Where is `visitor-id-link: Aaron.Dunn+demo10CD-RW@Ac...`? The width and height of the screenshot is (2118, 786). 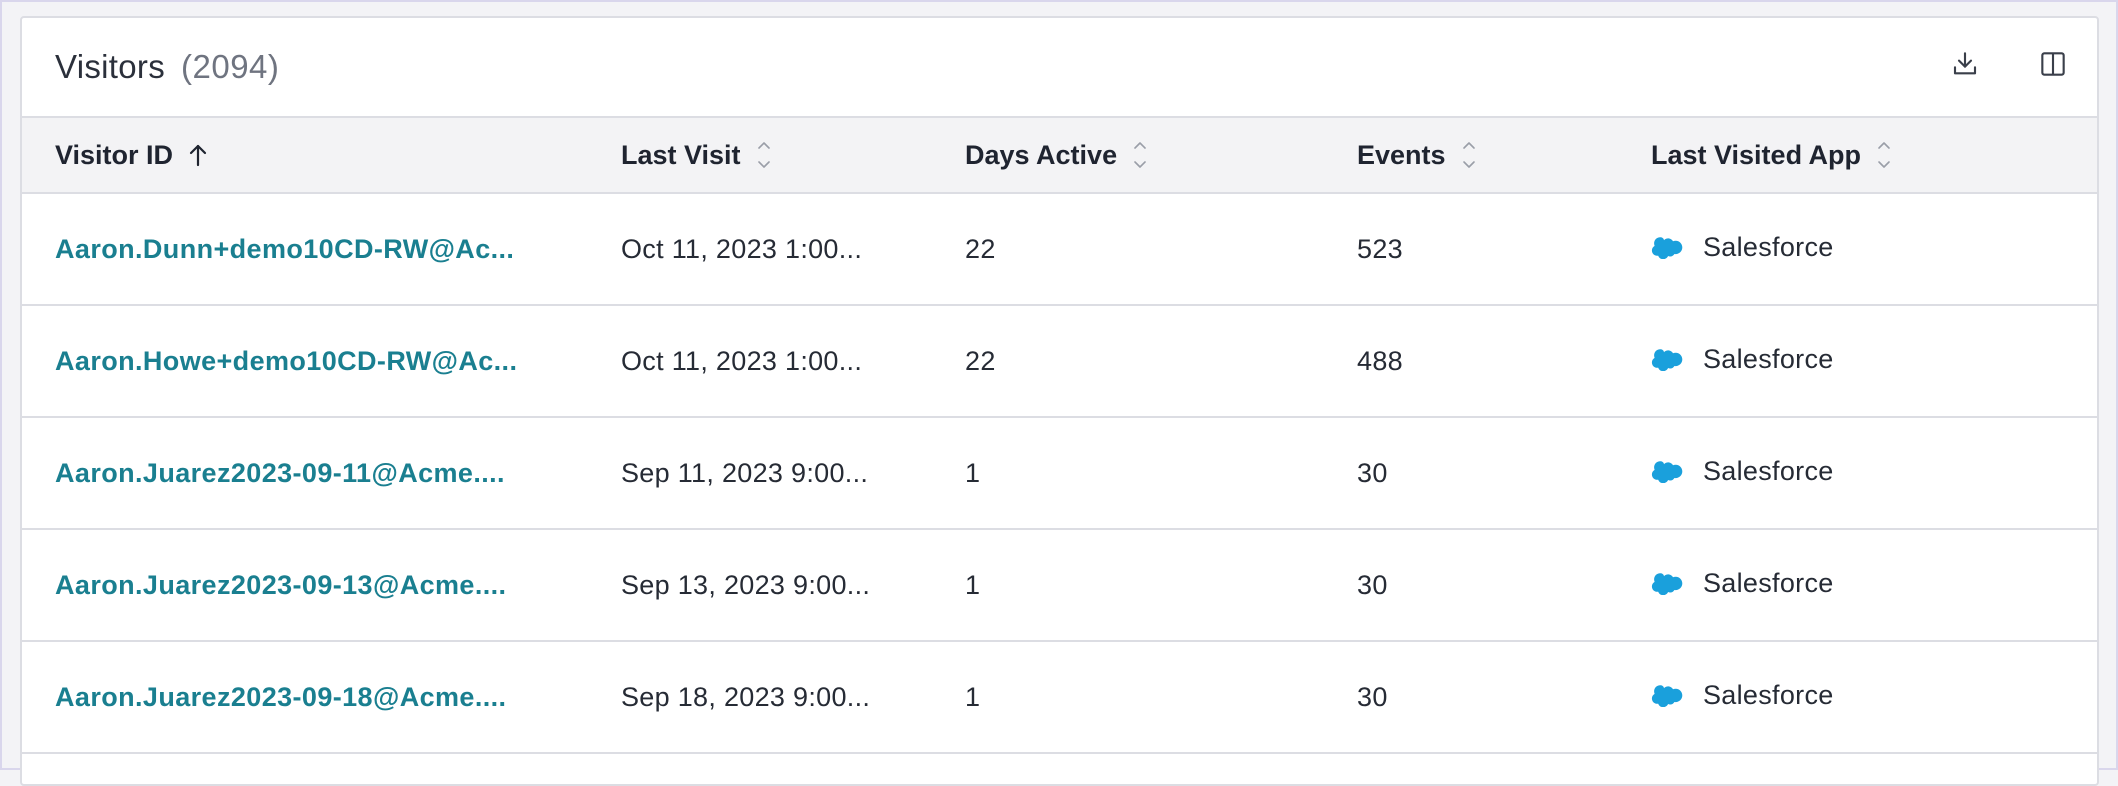
visitor-id-link: Aaron.Dunn+demo10CD-RW@Ac... is located at coordinates (284, 249).